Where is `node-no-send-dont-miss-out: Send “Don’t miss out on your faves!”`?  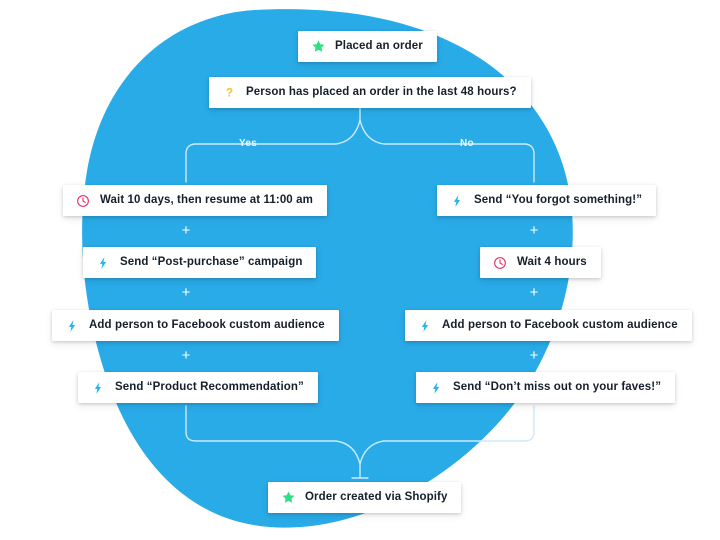 node-no-send-dont-miss-out: Send “Don’t miss out on your faves!” is located at coordinates (546, 387).